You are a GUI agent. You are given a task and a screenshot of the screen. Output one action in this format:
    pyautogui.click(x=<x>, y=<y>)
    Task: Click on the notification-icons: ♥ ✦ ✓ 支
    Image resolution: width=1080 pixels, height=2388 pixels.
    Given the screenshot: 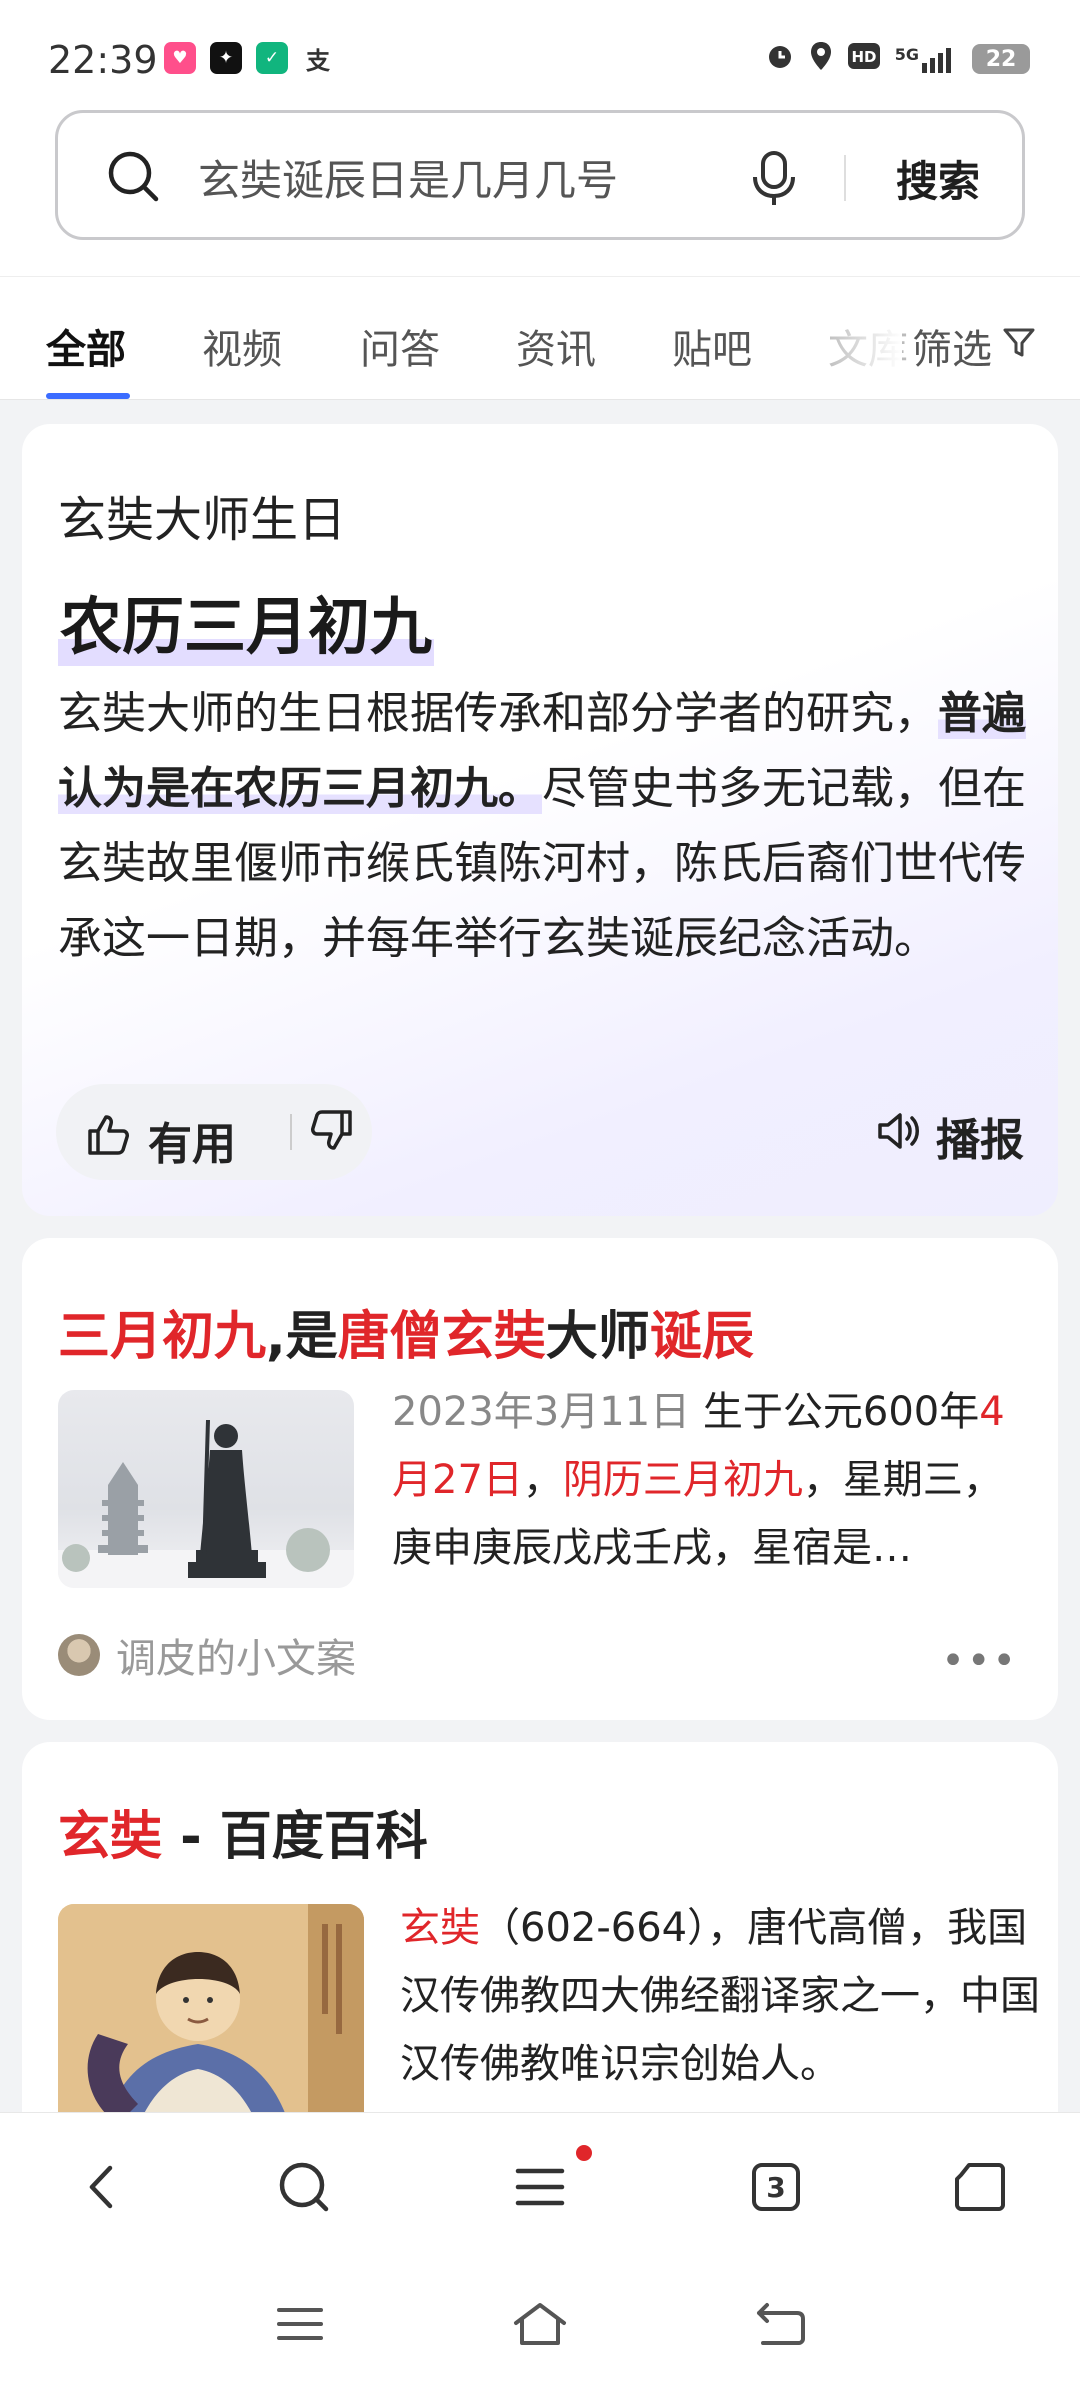 What is the action you would take?
    pyautogui.click(x=249, y=58)
    